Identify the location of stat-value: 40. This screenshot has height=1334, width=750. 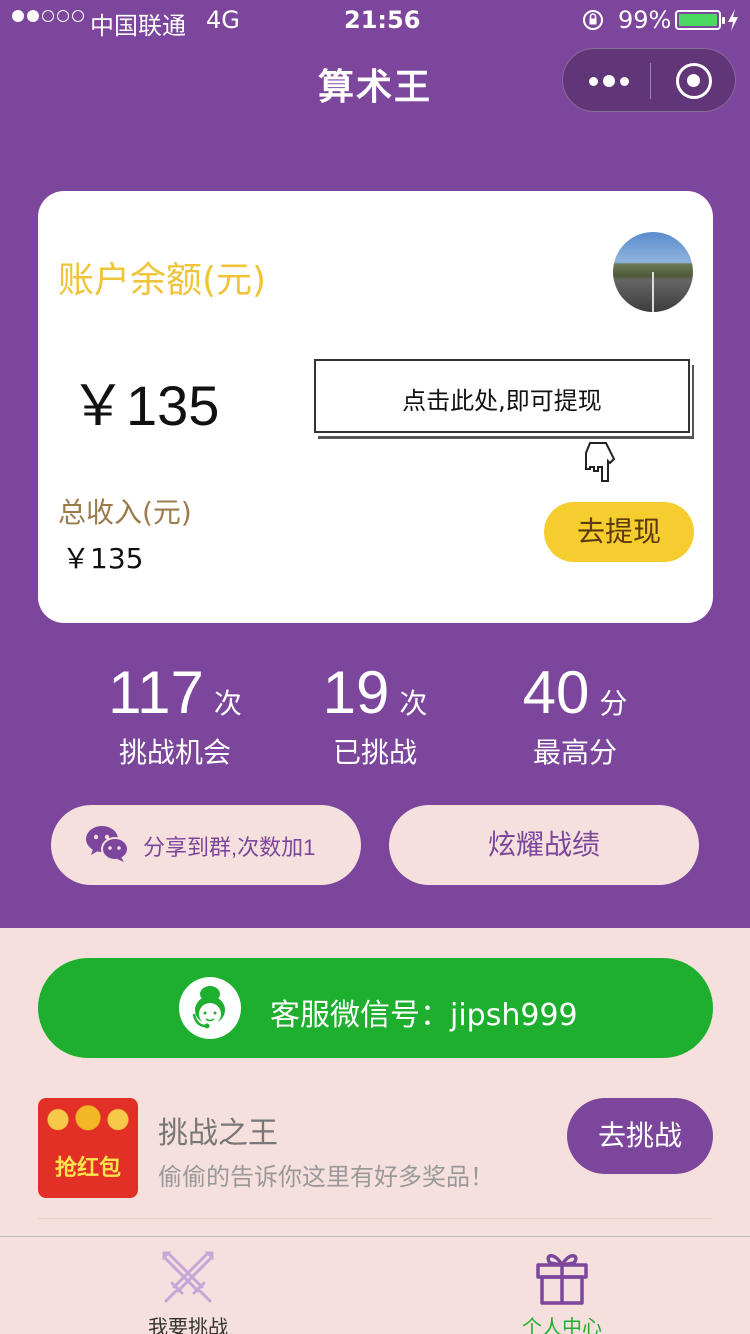
(556, 692).